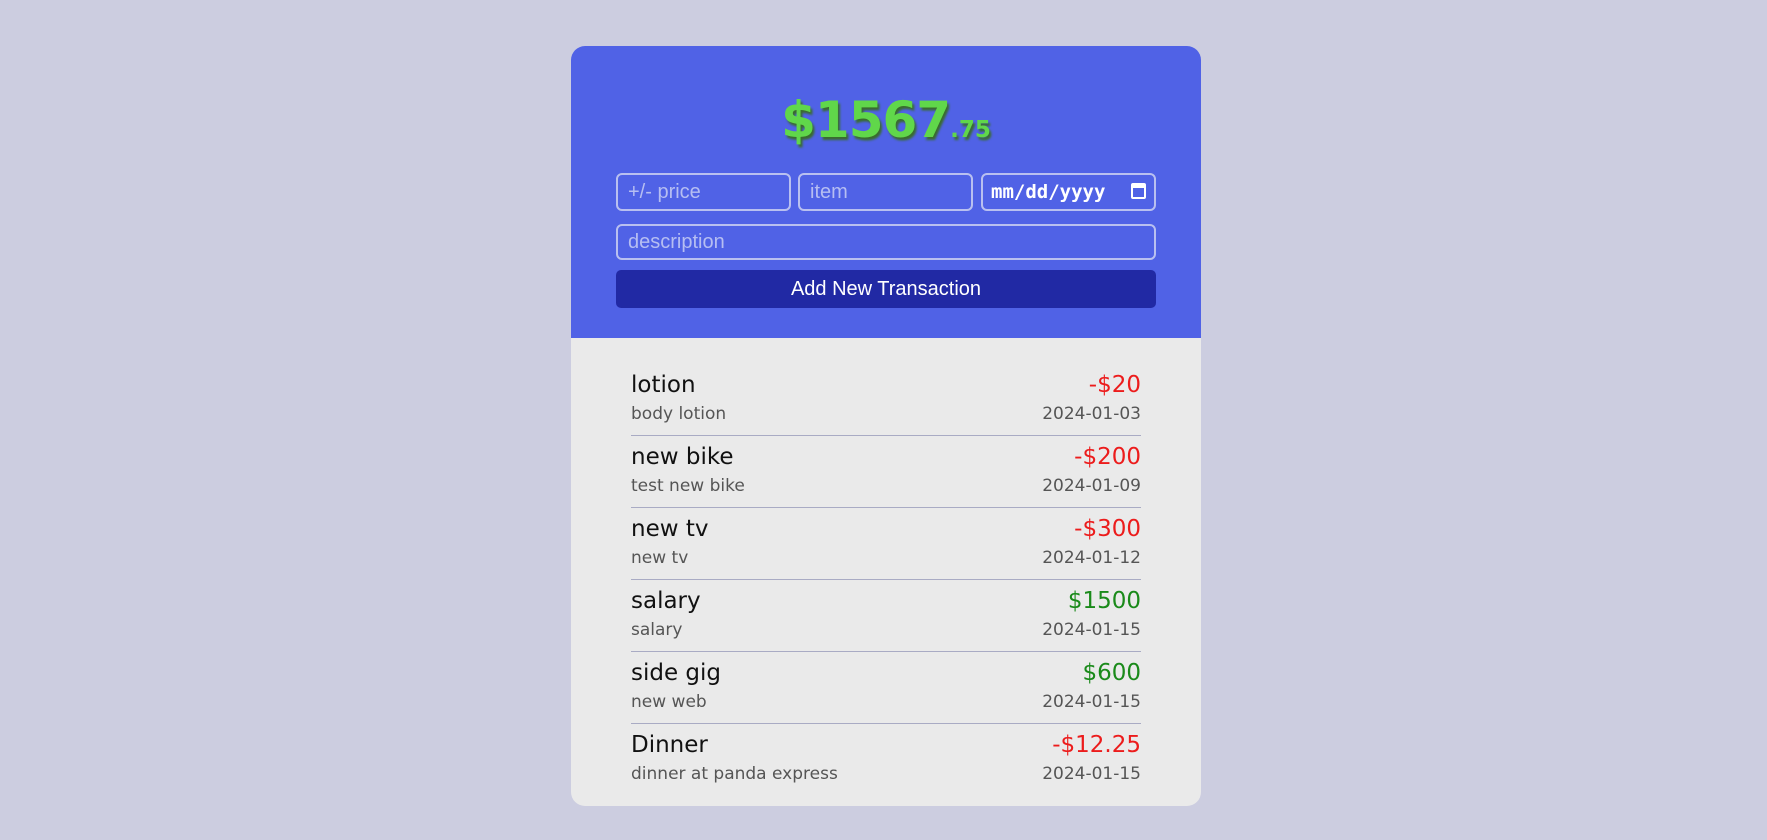 This screenshot has width=1767, height=840. Describe the element at coordinates (666, 601) in the screenshot. I see `transaction-name: salary` at that location.